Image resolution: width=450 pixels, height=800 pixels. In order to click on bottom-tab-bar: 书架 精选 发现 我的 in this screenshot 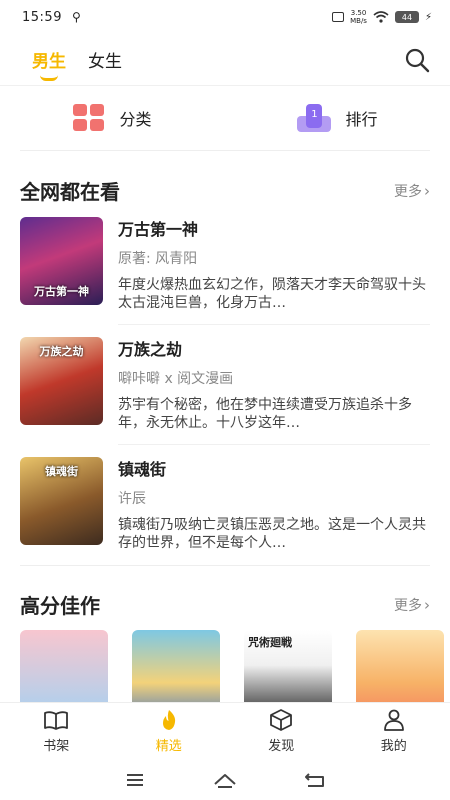, I will do `click(225, 731)`.